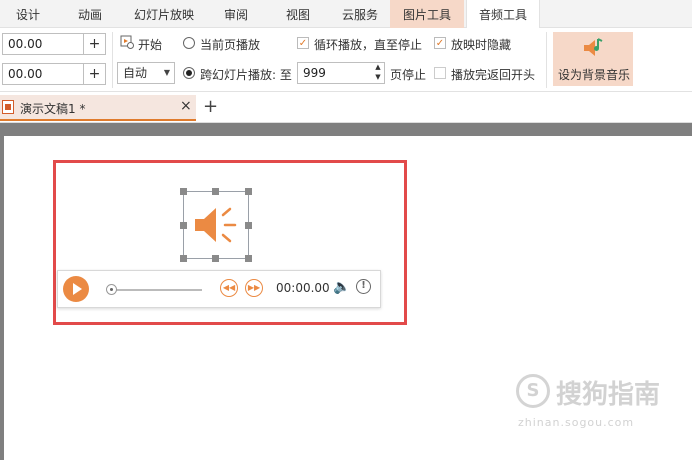  Describe the element at coordinates (427, 14) in the screenshot. I see `tab-picture-tools: 图片工具` at that location.